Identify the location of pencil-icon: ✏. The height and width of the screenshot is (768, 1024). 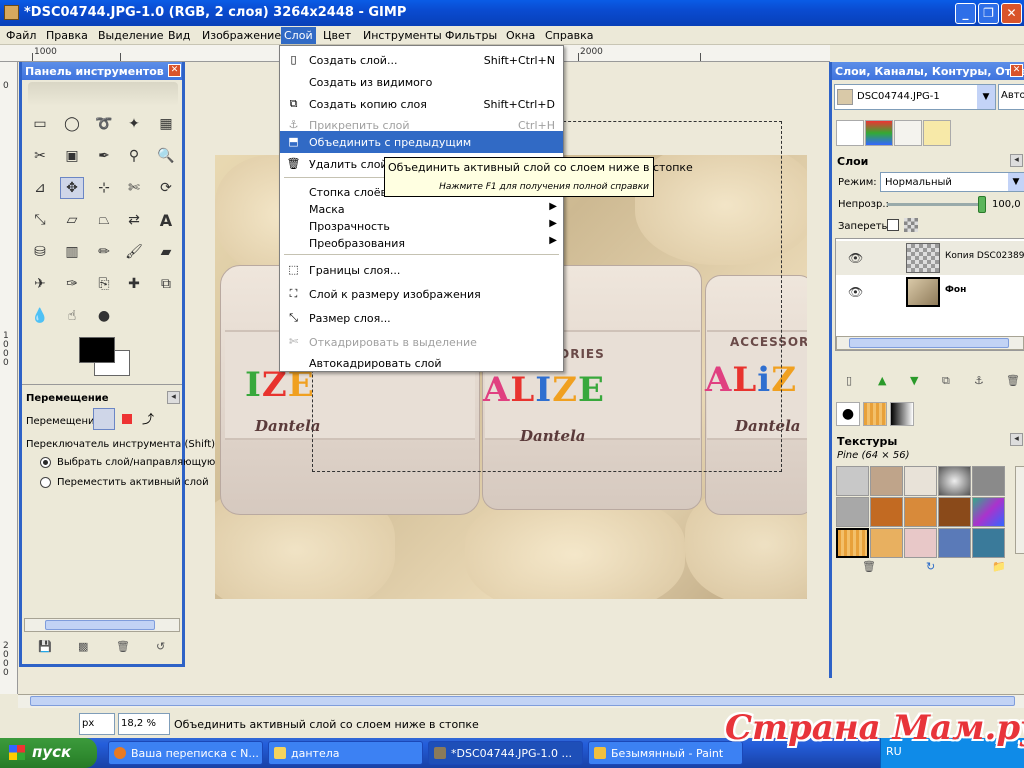
(104, 252).